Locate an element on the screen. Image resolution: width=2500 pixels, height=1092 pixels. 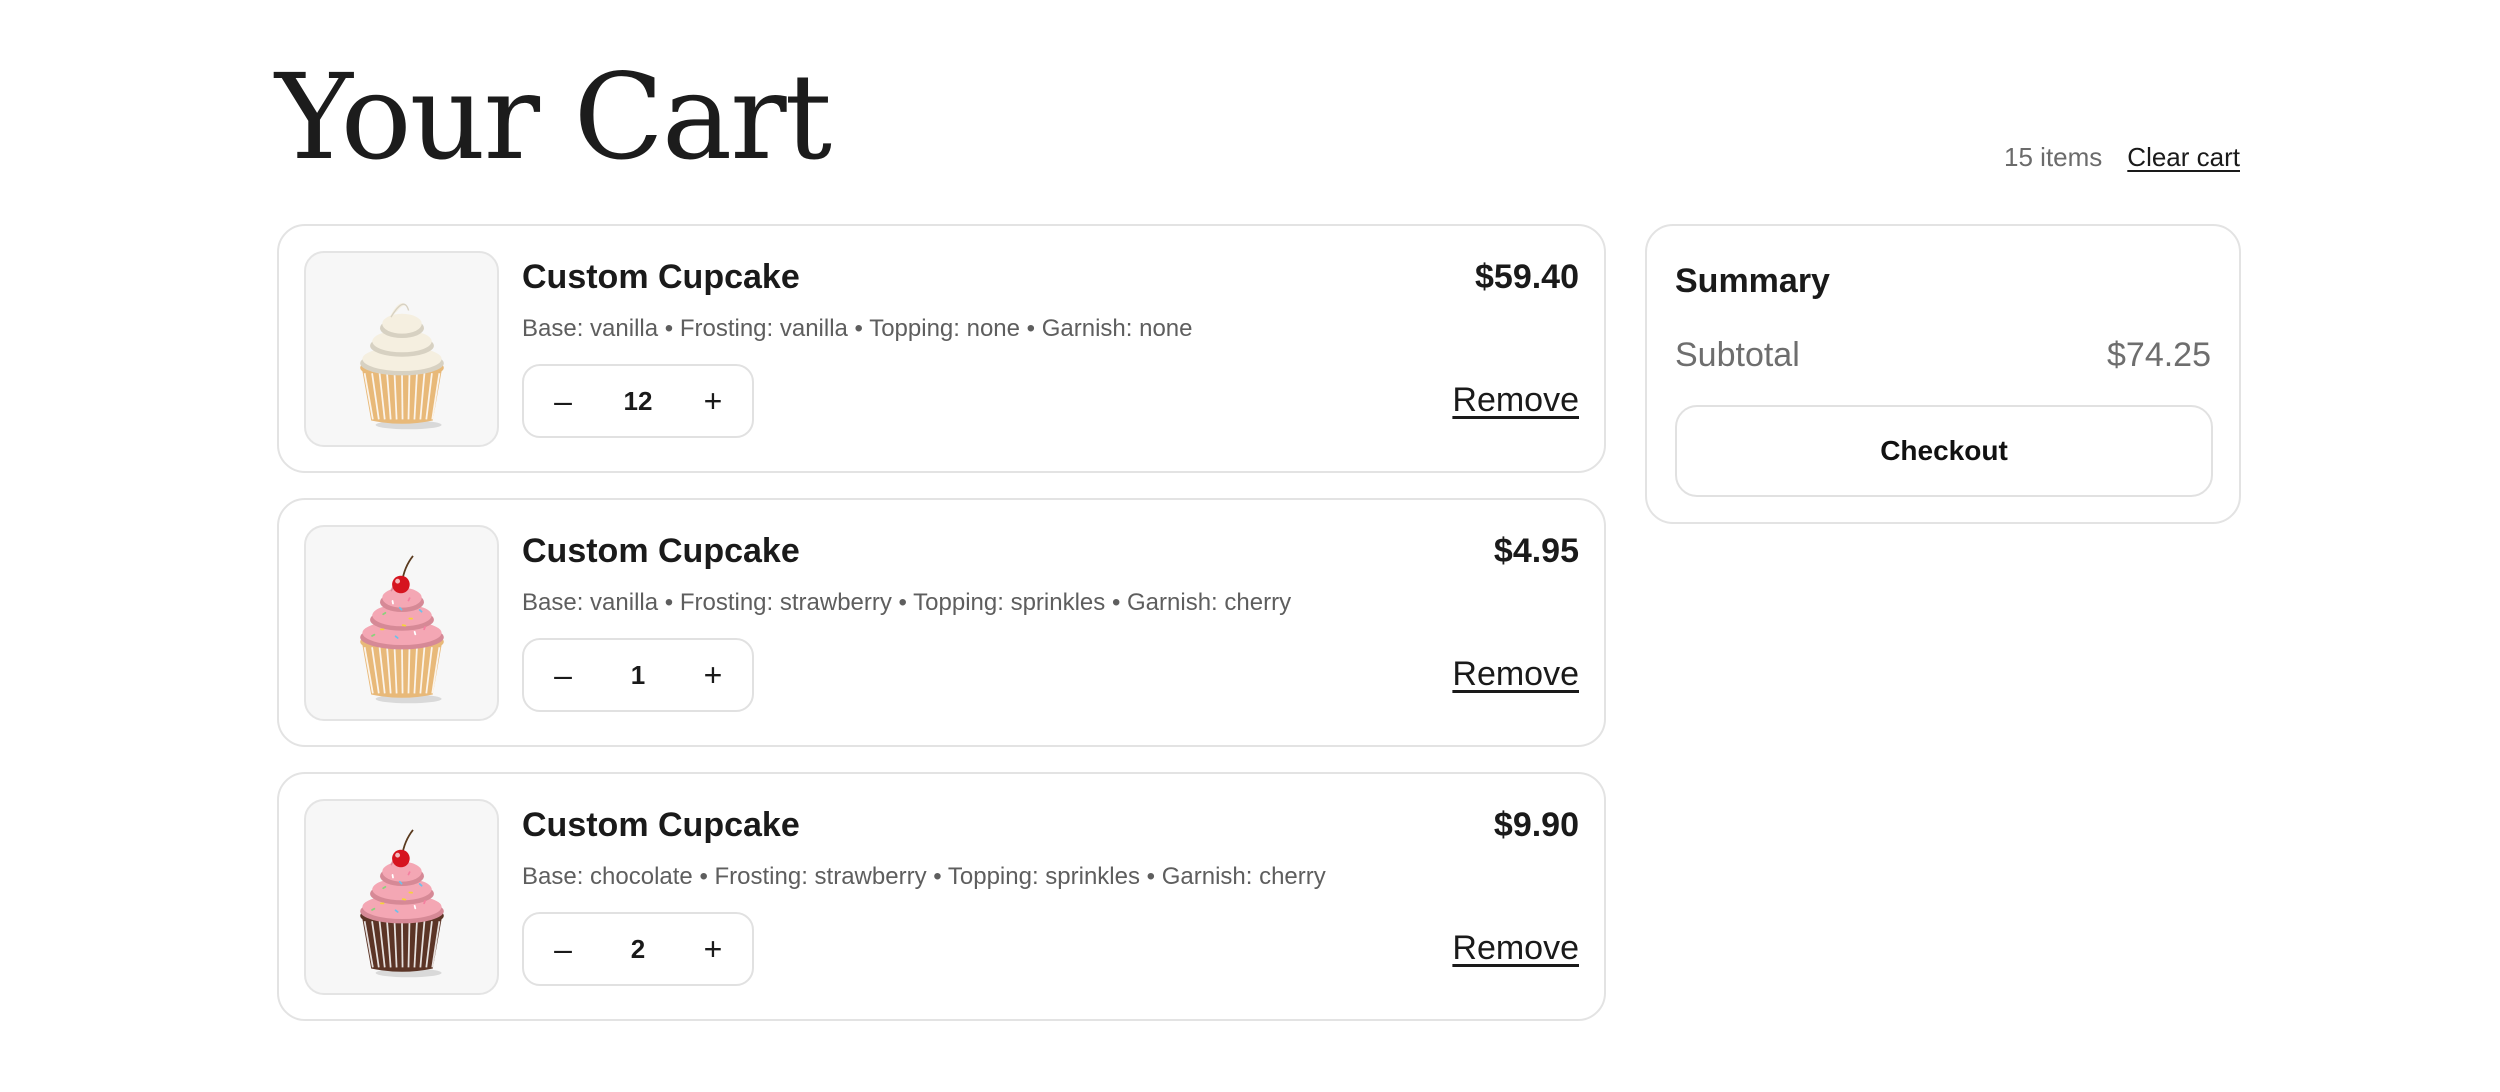
product-price: $59.40 is located at coordinates (1527, 277).